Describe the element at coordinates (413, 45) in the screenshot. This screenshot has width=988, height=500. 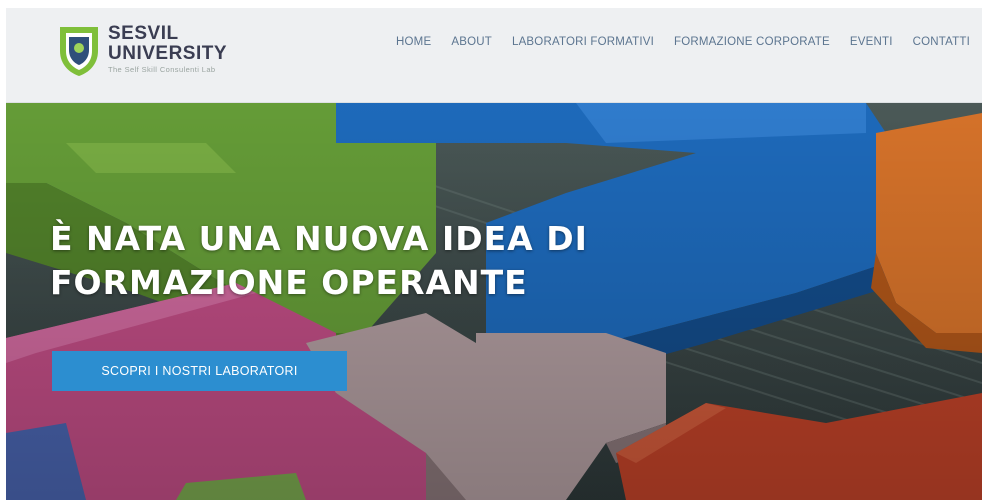
I see `nav-item-home: HOME` at that location.